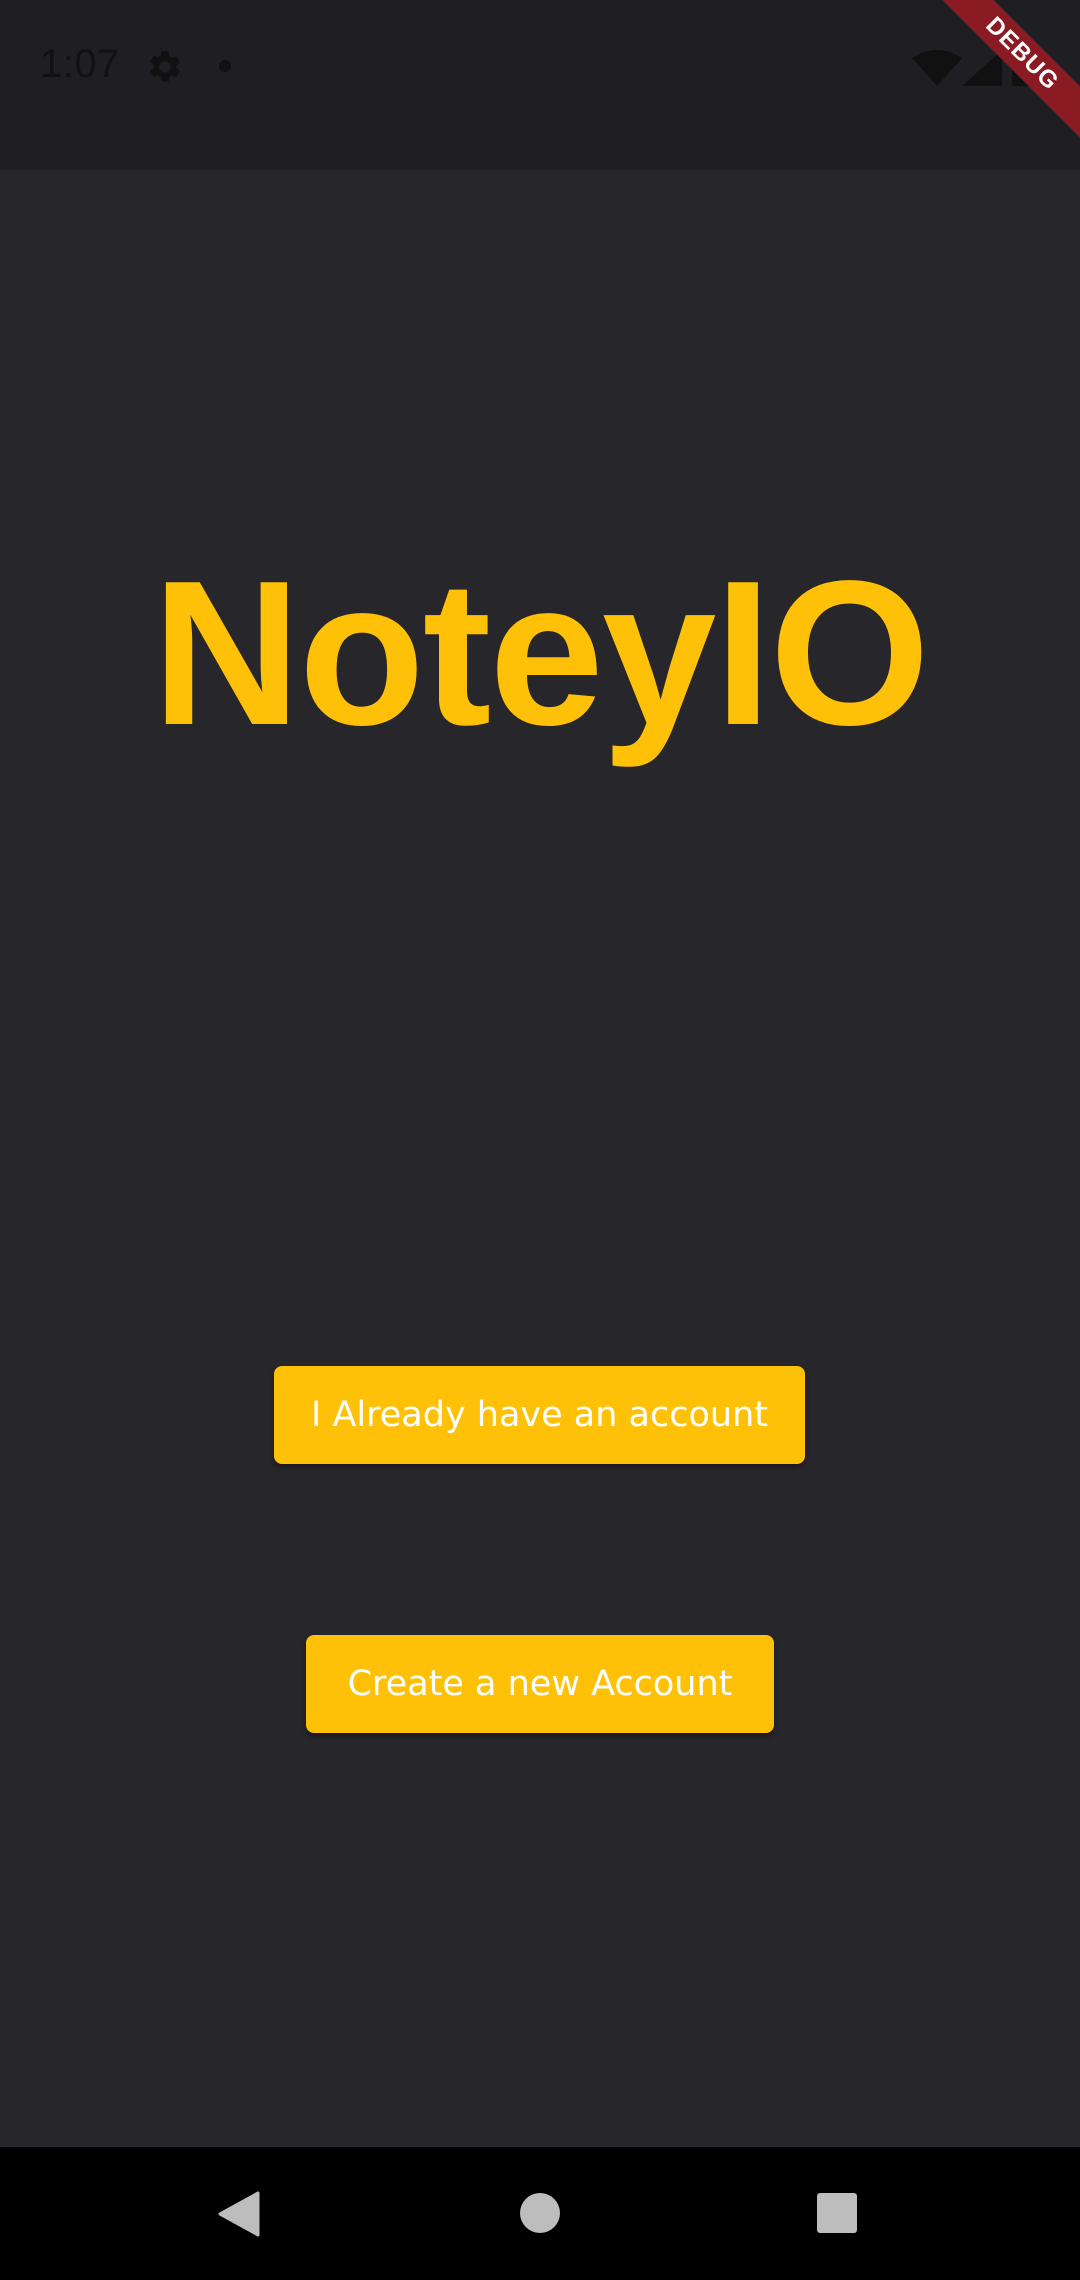 The image size is (1080, 2280). Describe the element at coordinates (540, 85) in the screenshot. I see `status-bar: 1:07` at that location.